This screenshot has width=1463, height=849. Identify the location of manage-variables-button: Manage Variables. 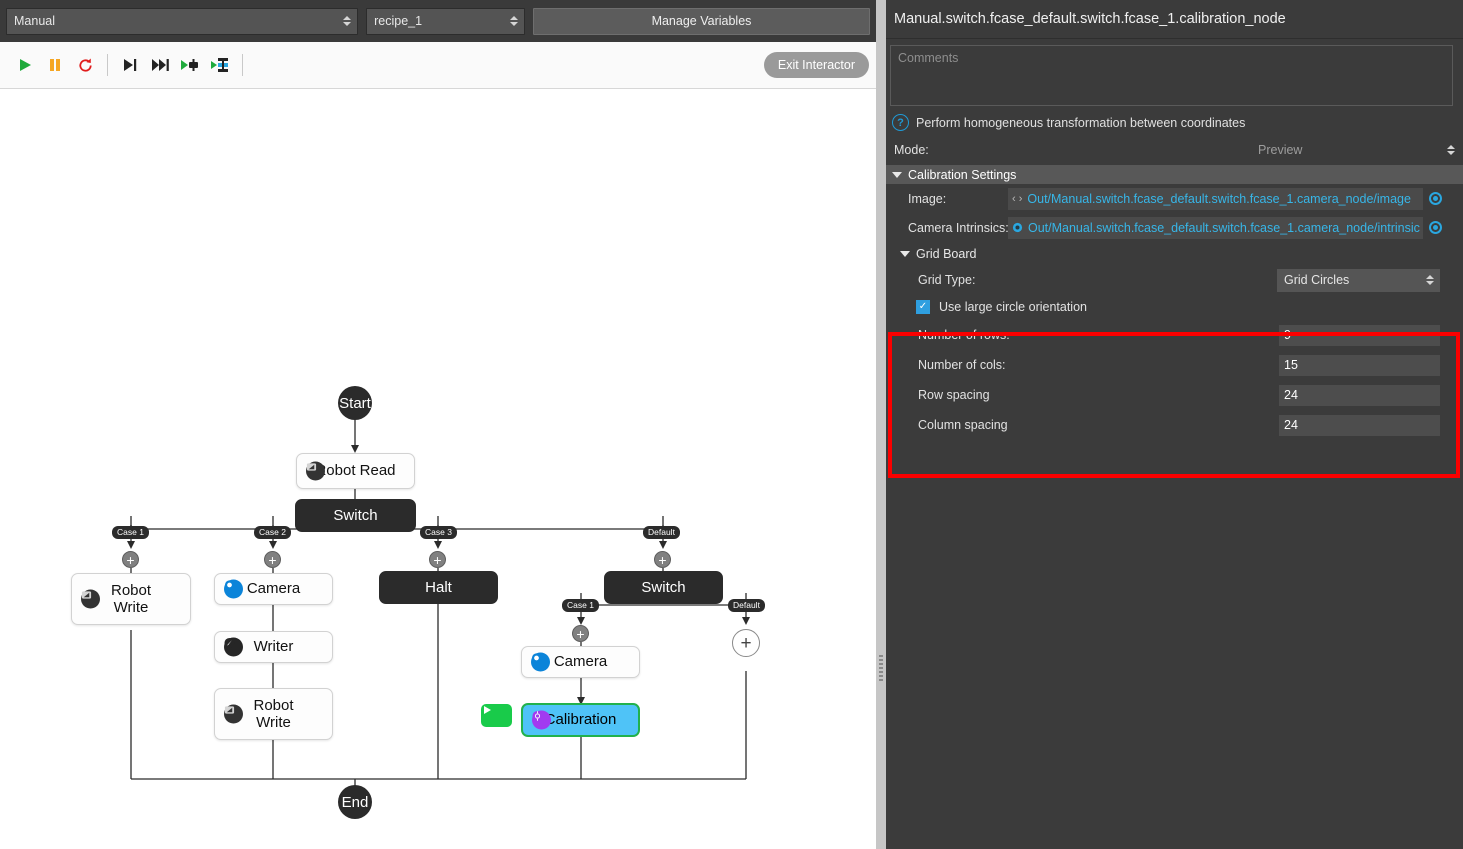
(701, 21).